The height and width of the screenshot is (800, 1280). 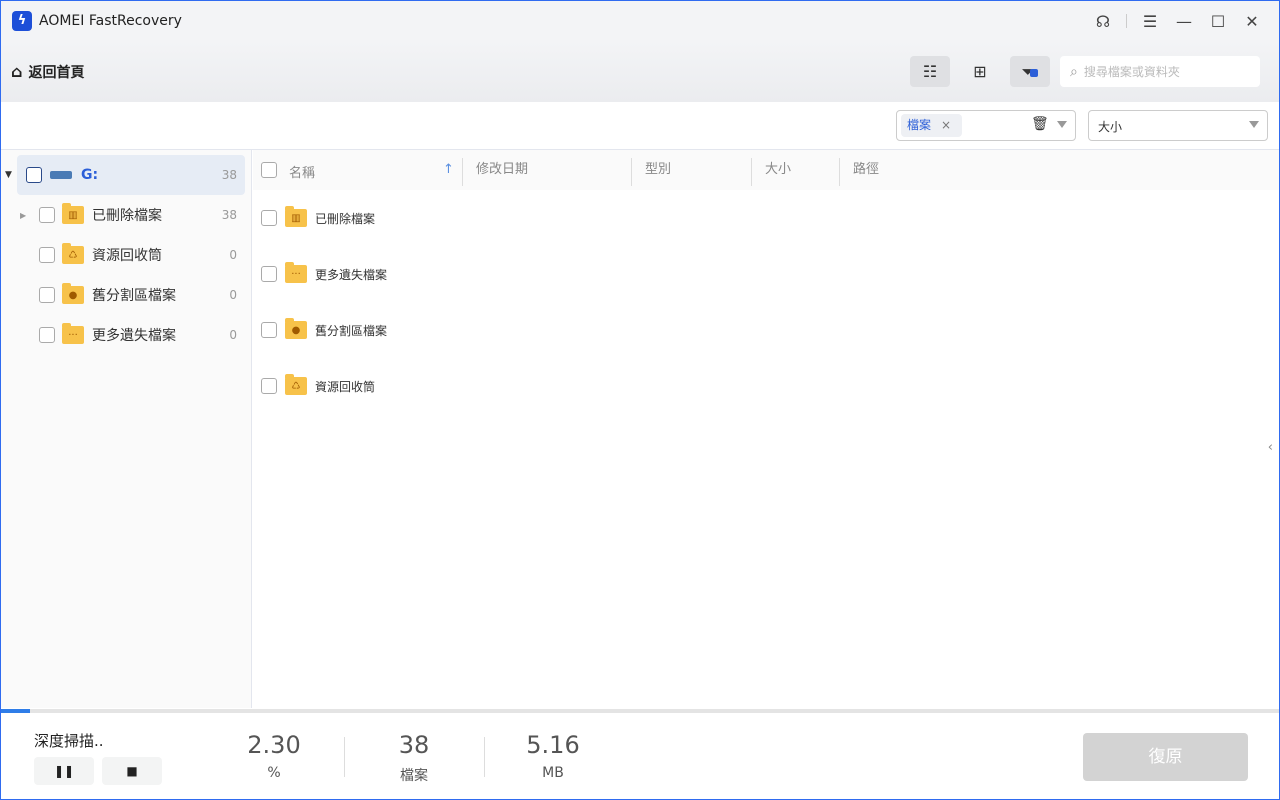 I want to click on title-bar: ϟ AOMEI FastRecovery ☊ ☰ — ☐ ✕, so click(x=640, y=21).